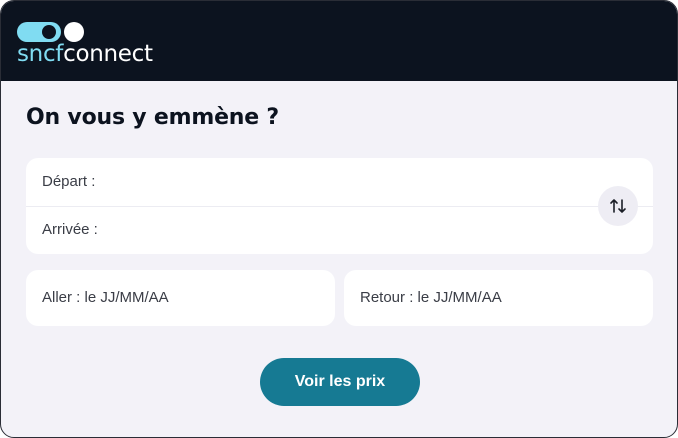 The image size is (678, 438). Describe the element at coordinates (180, 298) in the screenshot. I see `outbound-date-field: Aller : le JJ/MM/AA` at that location.